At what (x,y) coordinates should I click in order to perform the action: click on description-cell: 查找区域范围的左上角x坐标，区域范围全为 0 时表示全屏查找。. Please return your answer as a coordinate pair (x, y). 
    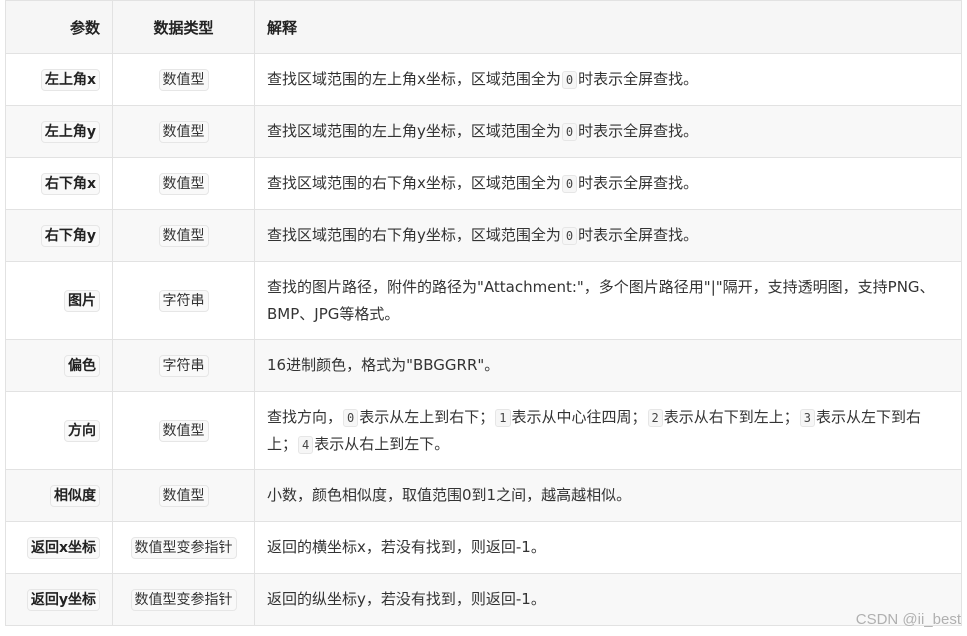
    Looking at the image, I should click on (608, 79).